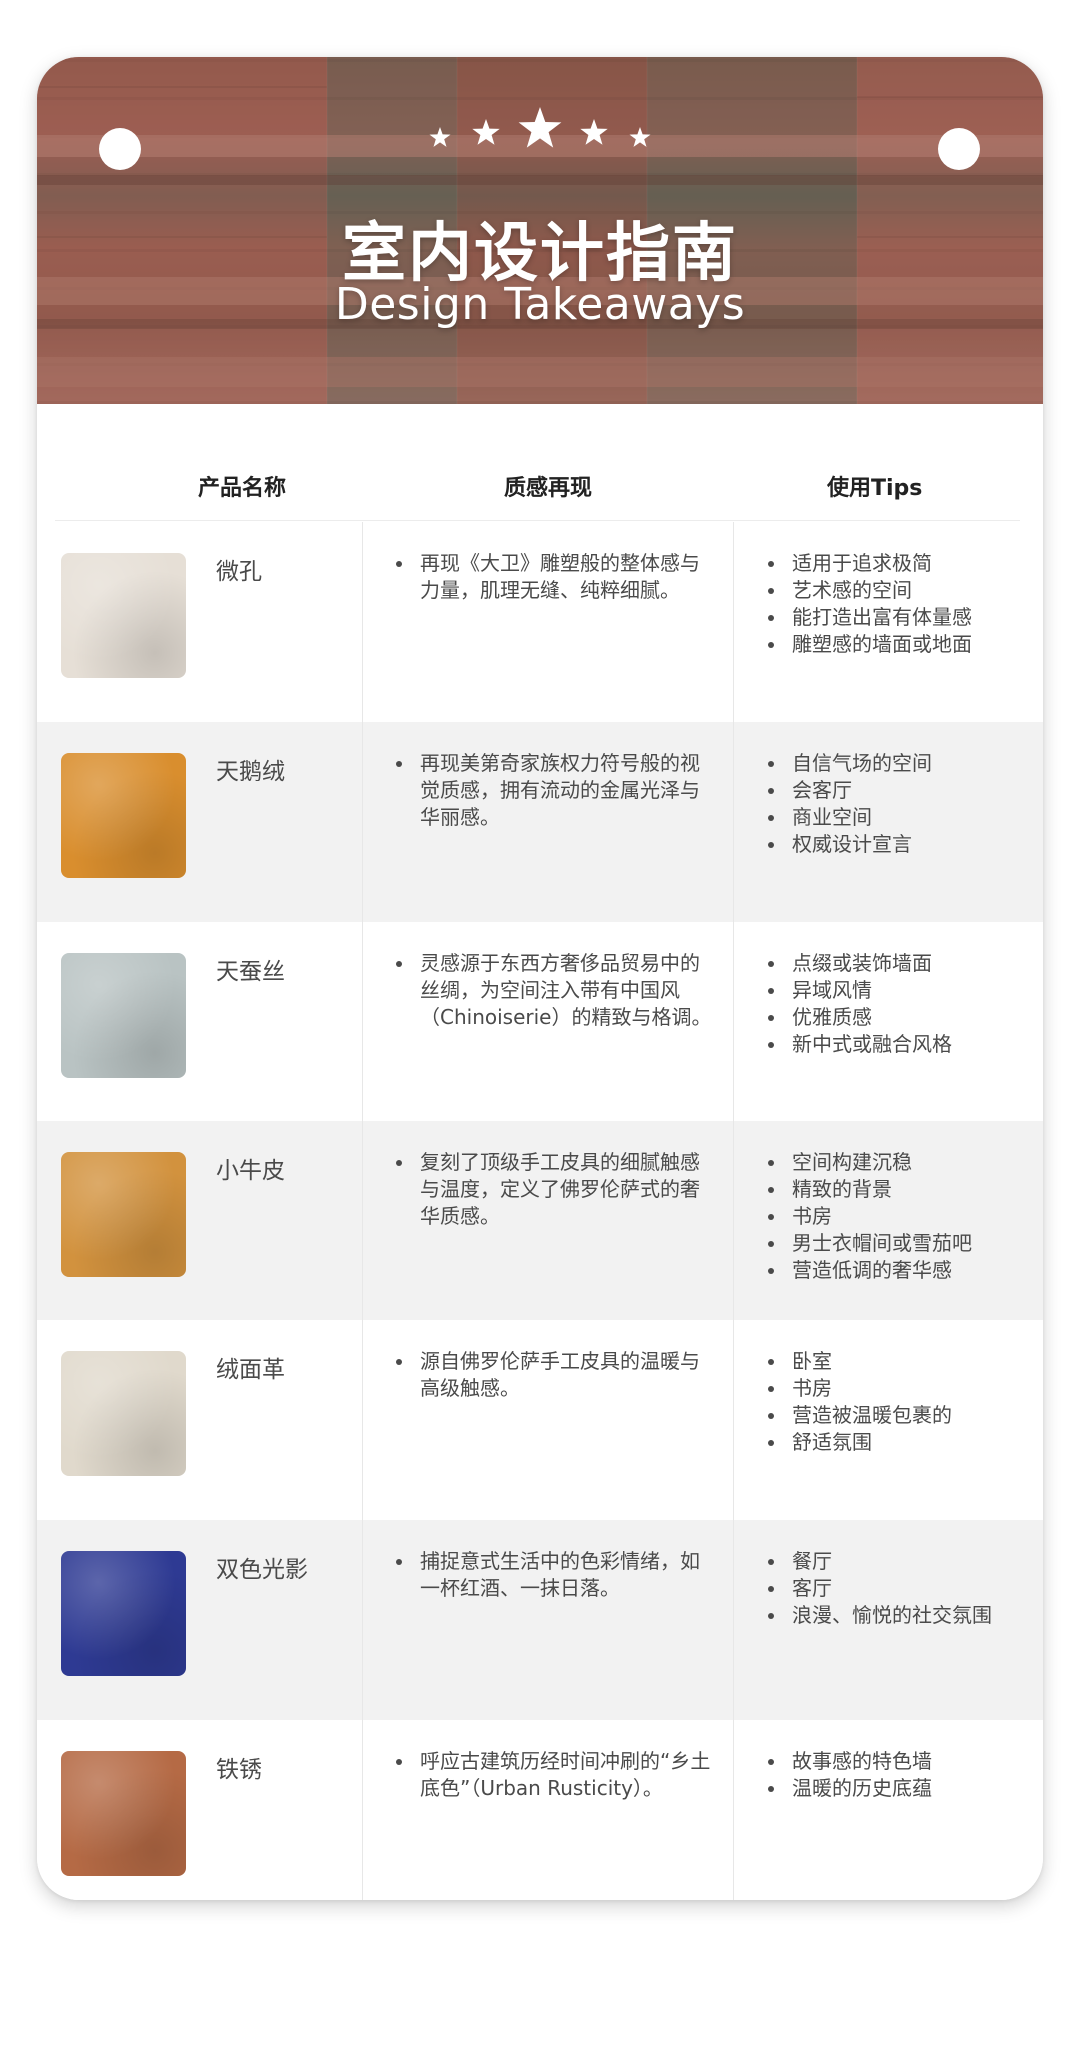 The height and width of the screenshot is (2062, 1080). What do you see at coordinates (899, 844) in the screenshot?
I see `tip-item: 权威设计宣言` at bounding box center [899, 844].